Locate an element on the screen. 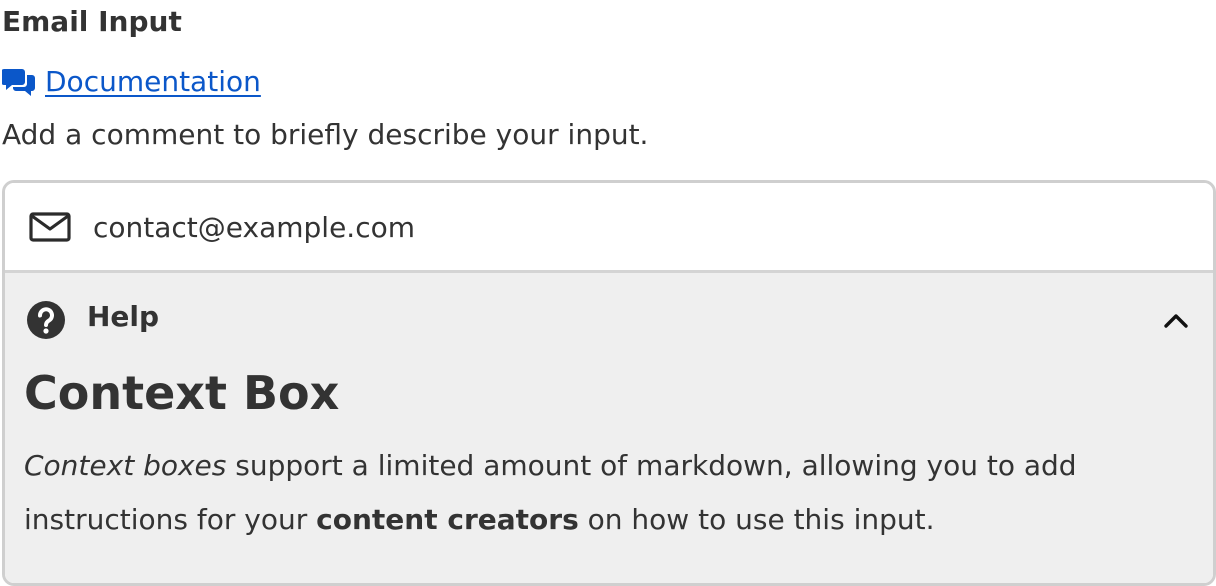 The image size is (1216, 586). context-emphasis: Context boxes is located at coordinates (125, 465).